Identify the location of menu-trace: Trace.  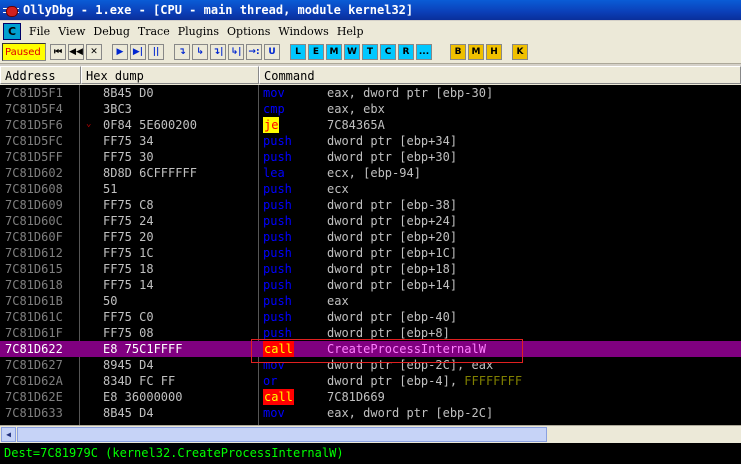
(154, 31).